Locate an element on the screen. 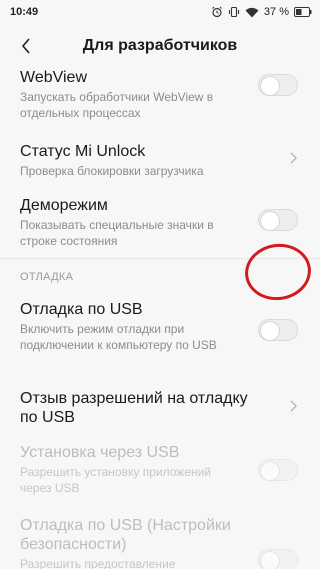 Image resolution: width=320 pixels, height=569 pixels. setting-title: Деморежим is located at coordinates (64, 205).